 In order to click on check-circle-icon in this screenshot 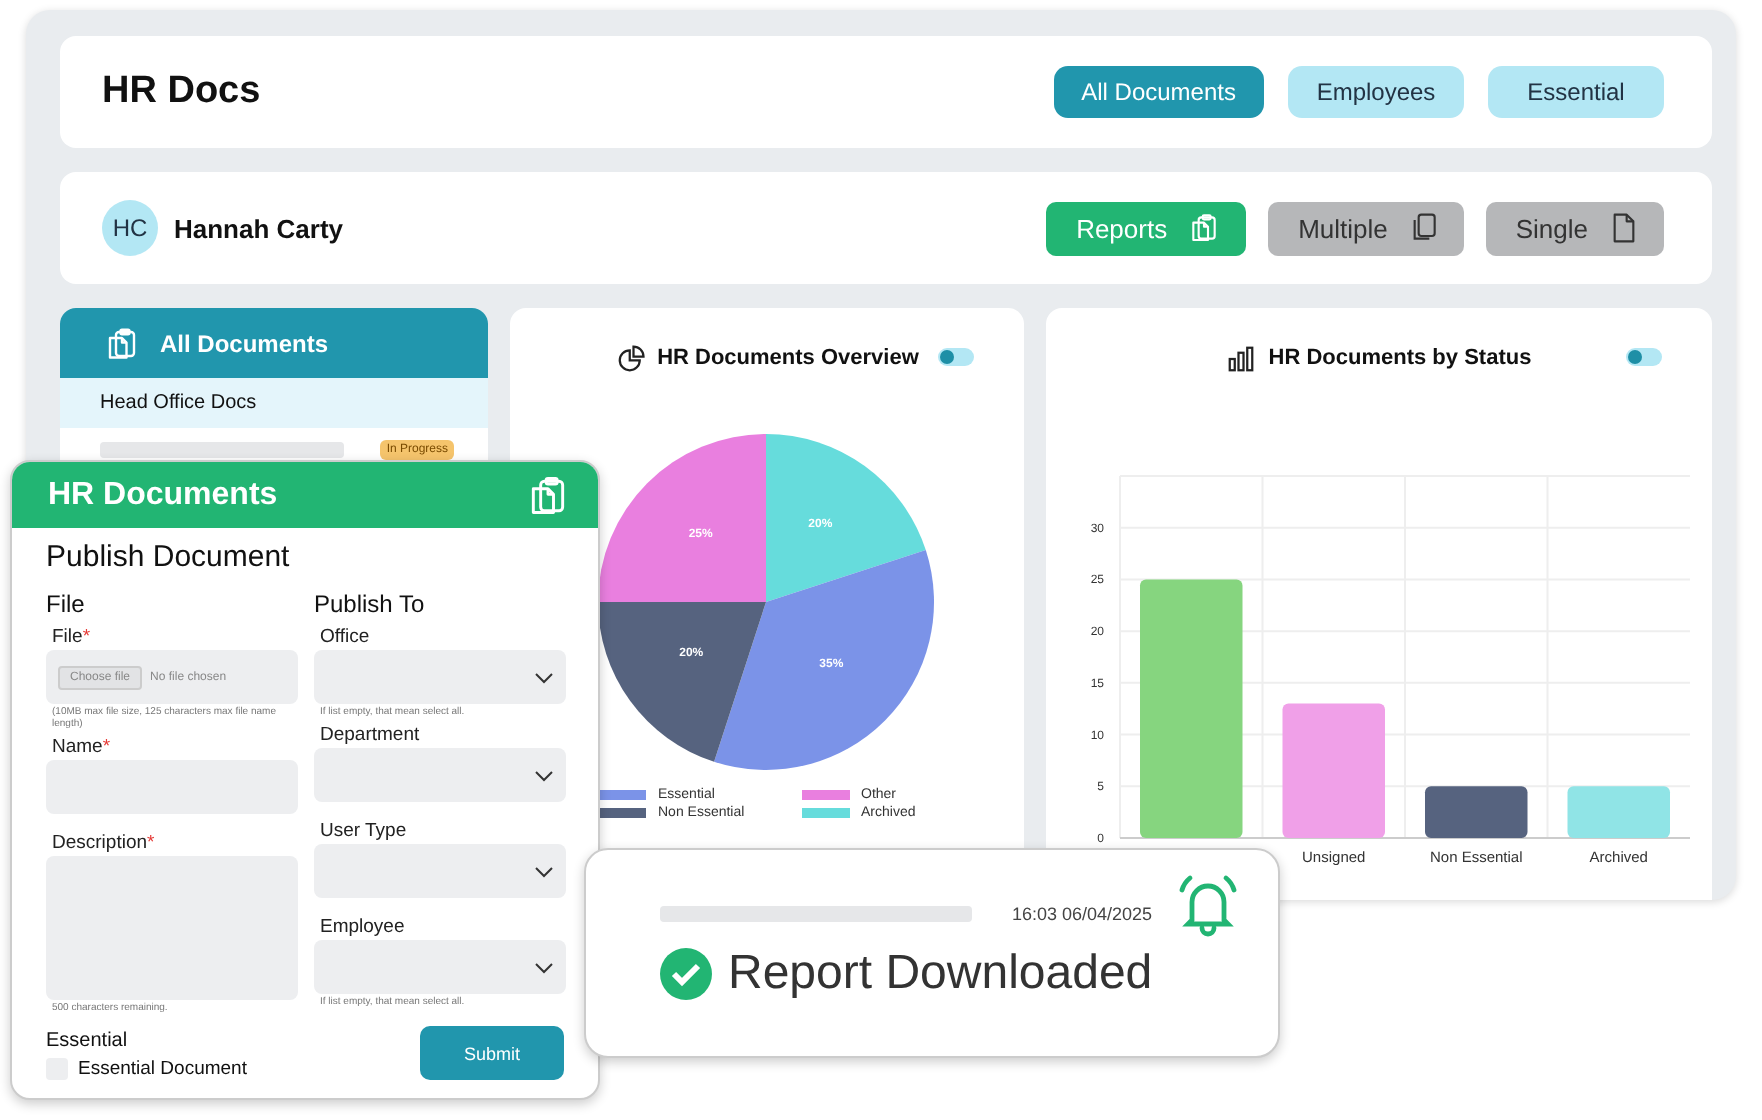, I will do `click(686, 974)`.